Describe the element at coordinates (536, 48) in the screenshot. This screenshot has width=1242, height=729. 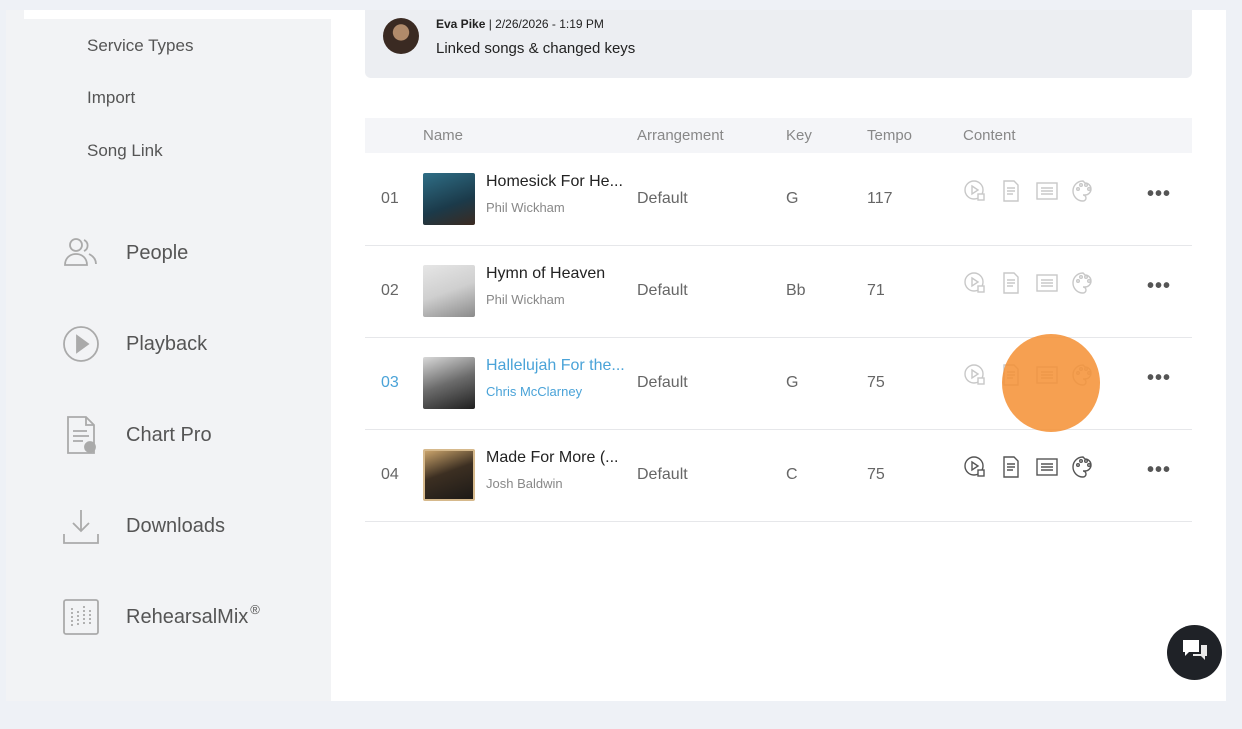
I see `comment-text: Linked songs & changed keys` at that location.